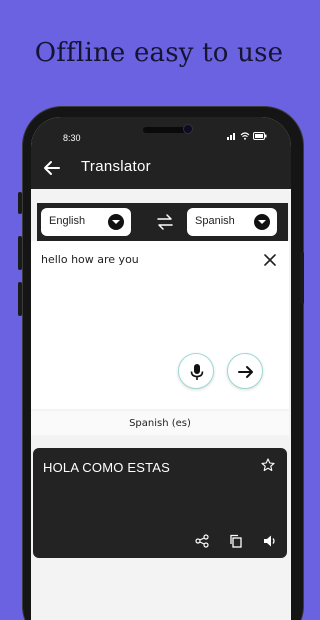  I want to click on language-bar: English Spanish, so click(162, 222).